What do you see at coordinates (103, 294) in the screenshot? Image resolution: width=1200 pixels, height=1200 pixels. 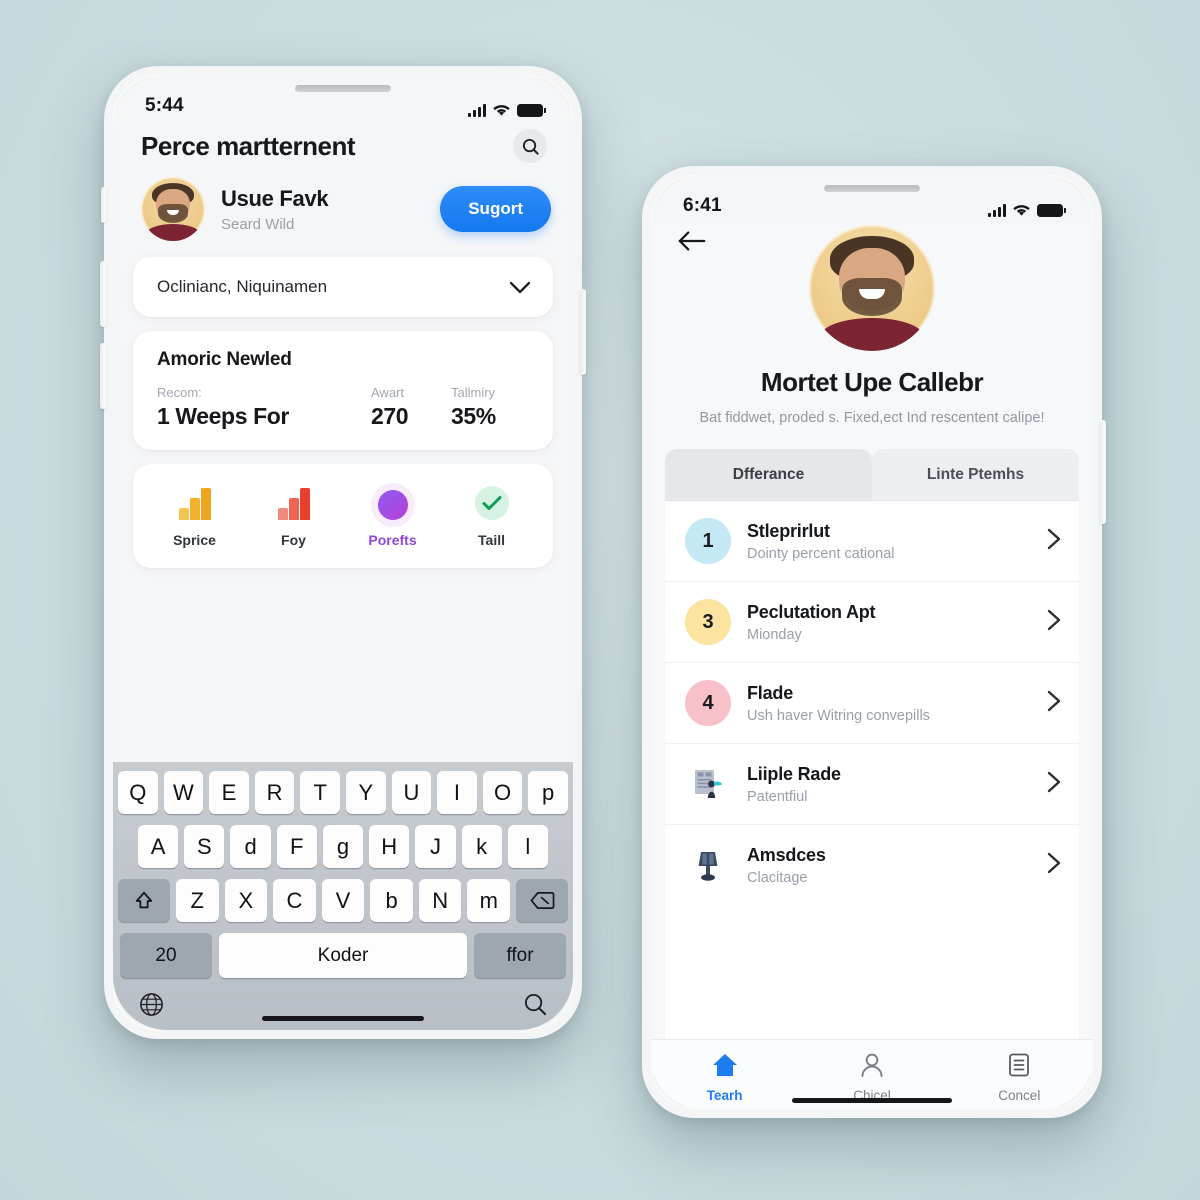 I see `volume-up-button` at bounding box center [103, 294].